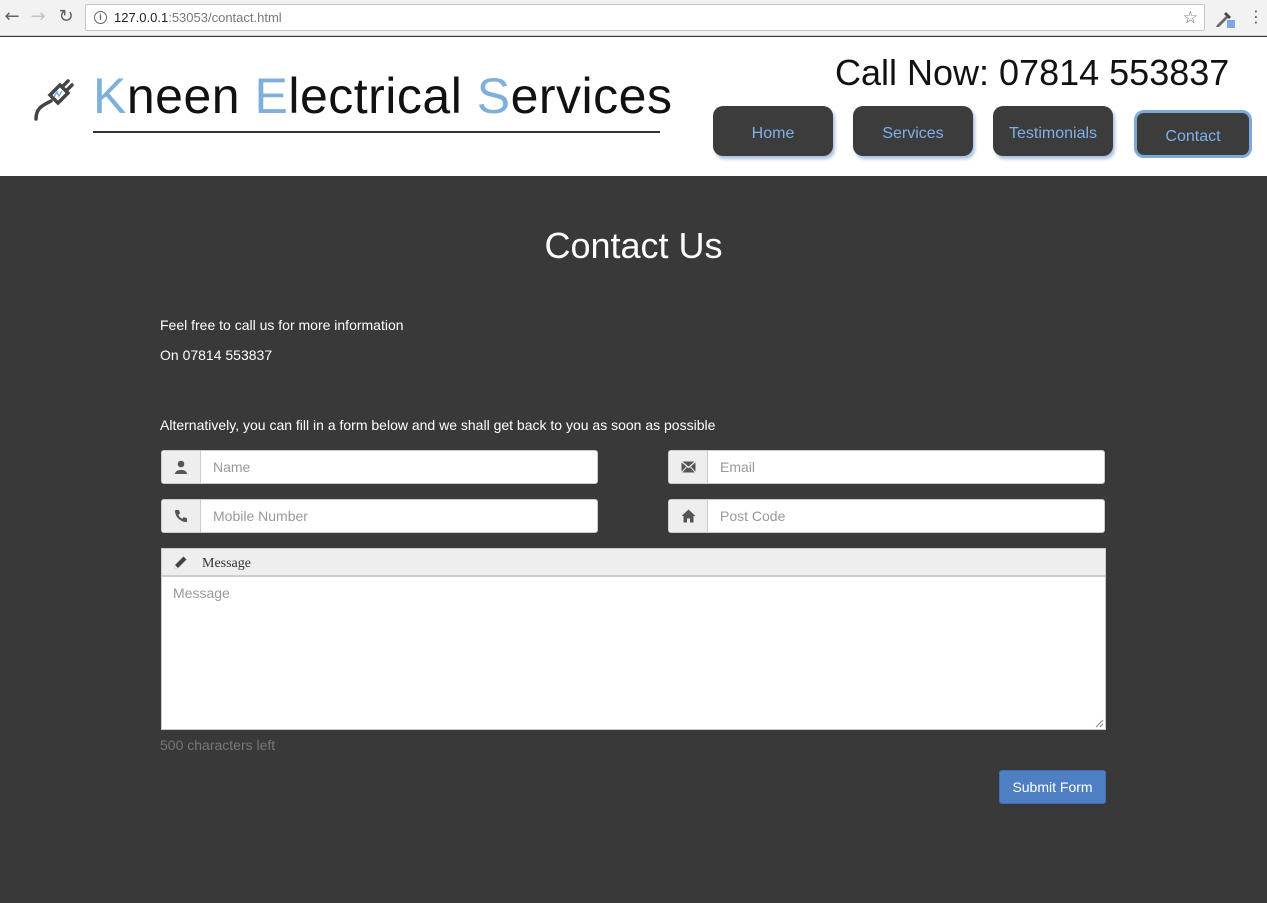  What do you see at coordinates (141, 17) in the screenshot?
I see `url-host: 127.0.0.1` at bounding box center [141, 17].